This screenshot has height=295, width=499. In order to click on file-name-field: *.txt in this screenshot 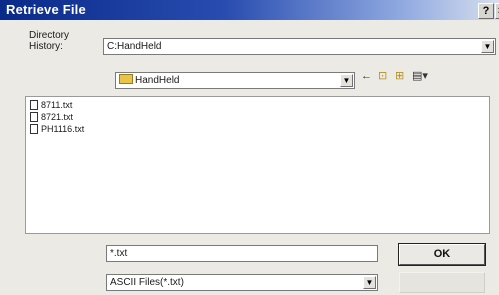, I will do `click(242, 253)`.